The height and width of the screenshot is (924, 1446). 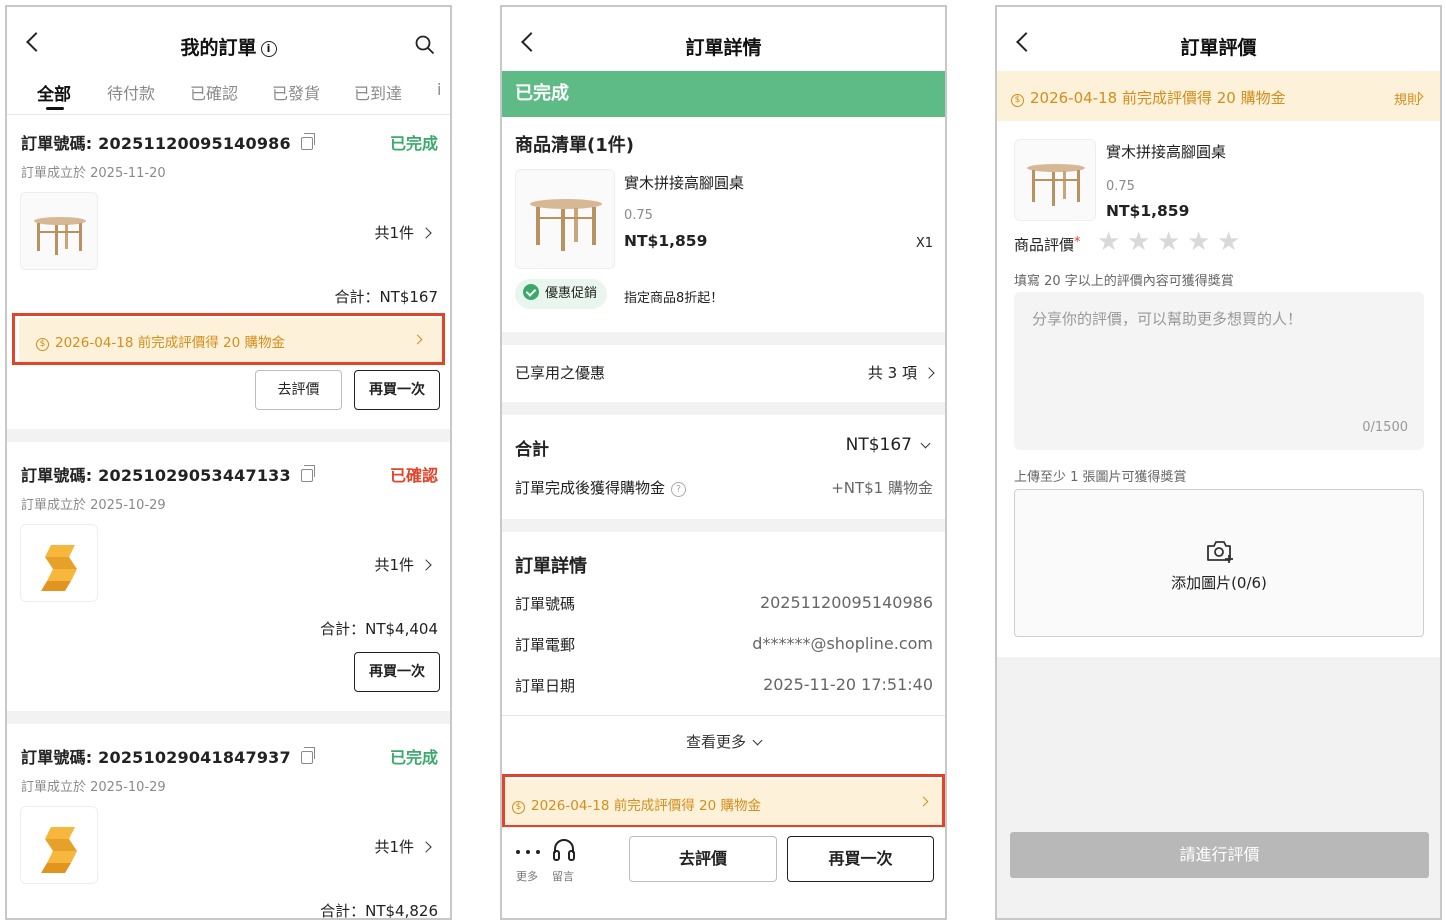 What do you see at coordinates (93, 173) in the screenshot?
I see `order-date: 訂單成立於 2025-11-20` at bounding box center [93, 173].